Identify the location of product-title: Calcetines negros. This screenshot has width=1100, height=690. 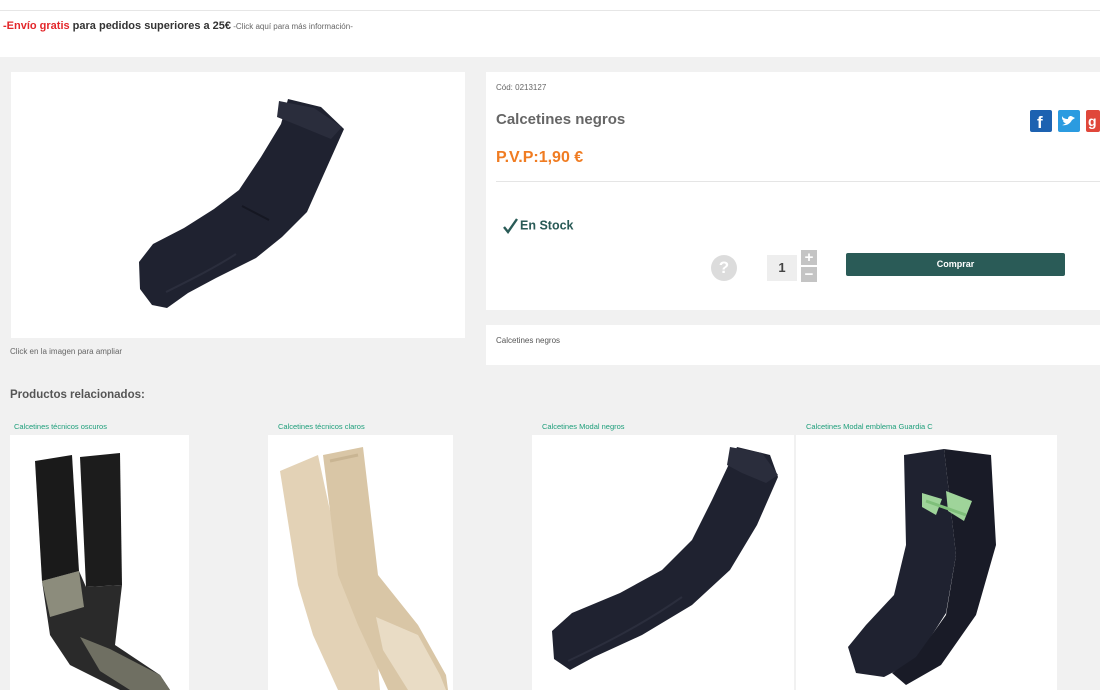
(561, 119).